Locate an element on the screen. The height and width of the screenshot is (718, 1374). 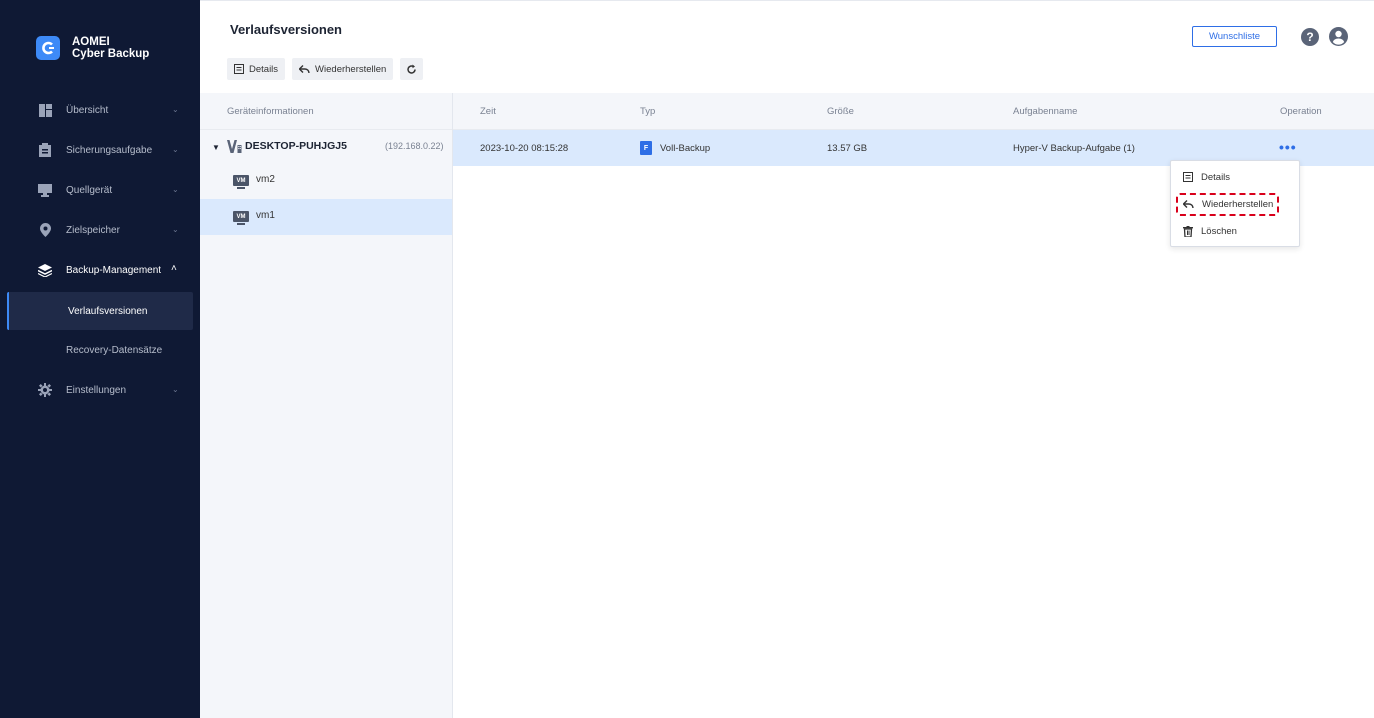
vm-name: vm2 is located at coordinates (265, 179).